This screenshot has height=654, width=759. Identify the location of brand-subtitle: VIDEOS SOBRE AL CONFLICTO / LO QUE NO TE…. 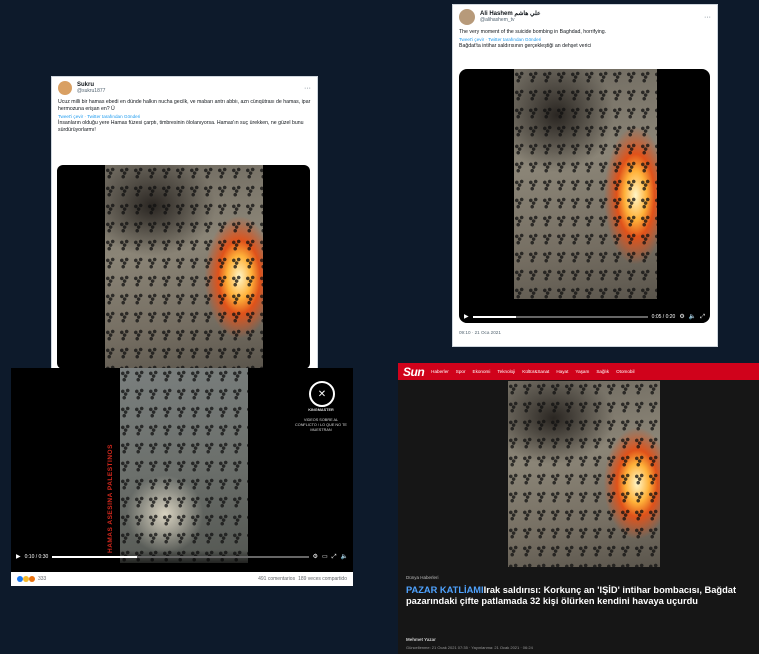
(321, 425).